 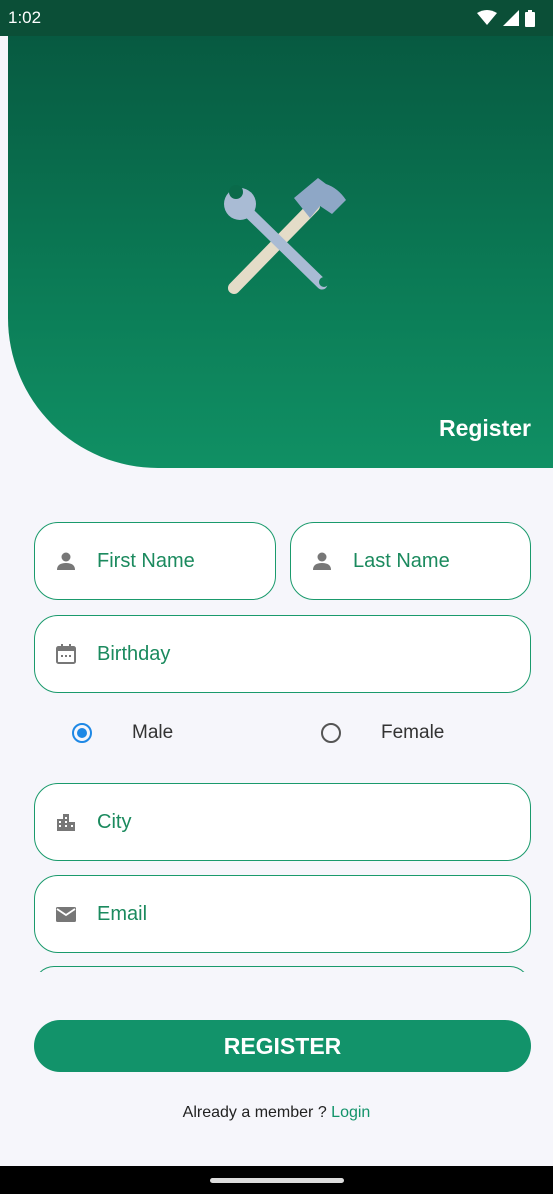 I want to click on page-title: Register, so click(x=484, y=428).